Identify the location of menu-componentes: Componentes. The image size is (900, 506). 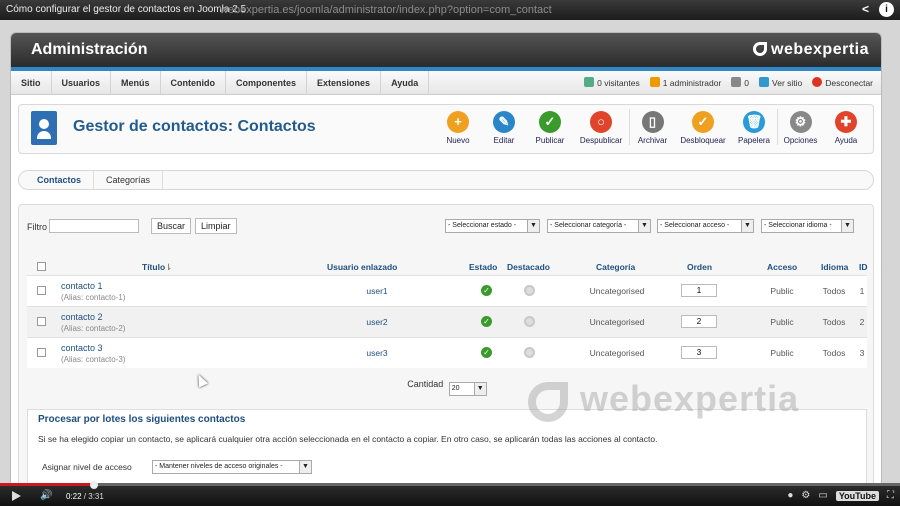
(267, 83).